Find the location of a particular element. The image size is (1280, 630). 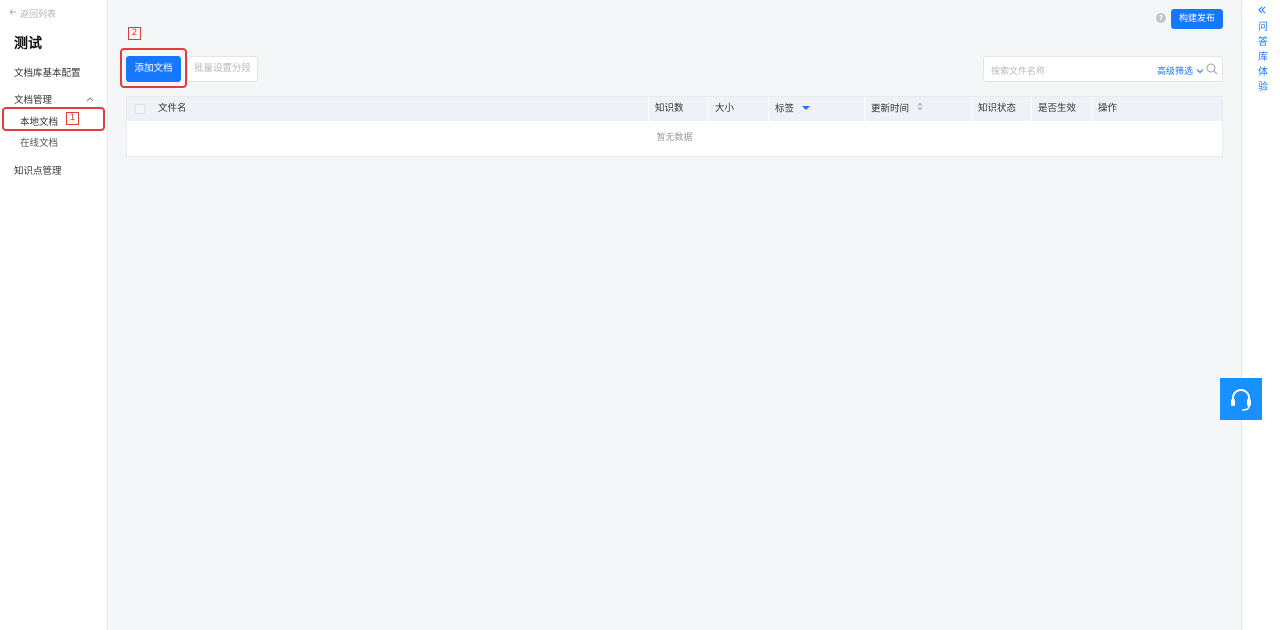

select-all-checkbox is located at coordinates (140, 109).